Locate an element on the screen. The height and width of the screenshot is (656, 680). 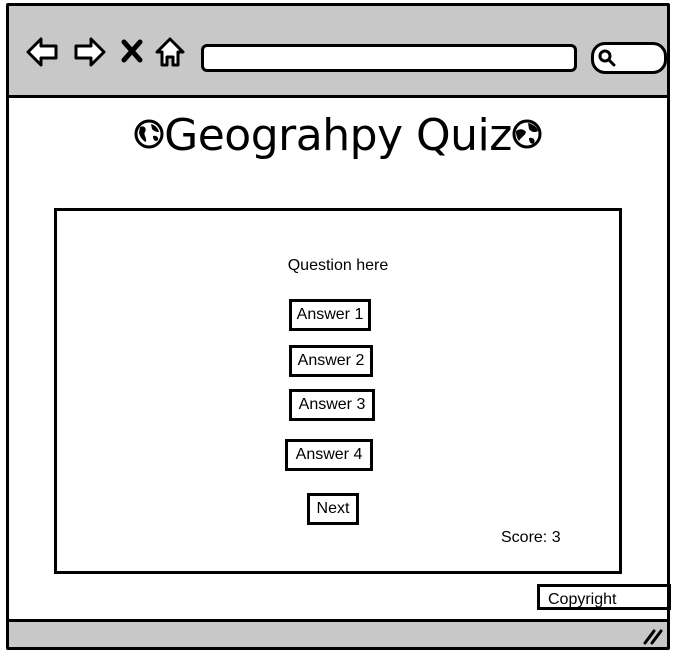
page-title: Geograhpy Quiz is located at coordinates (338, 135).